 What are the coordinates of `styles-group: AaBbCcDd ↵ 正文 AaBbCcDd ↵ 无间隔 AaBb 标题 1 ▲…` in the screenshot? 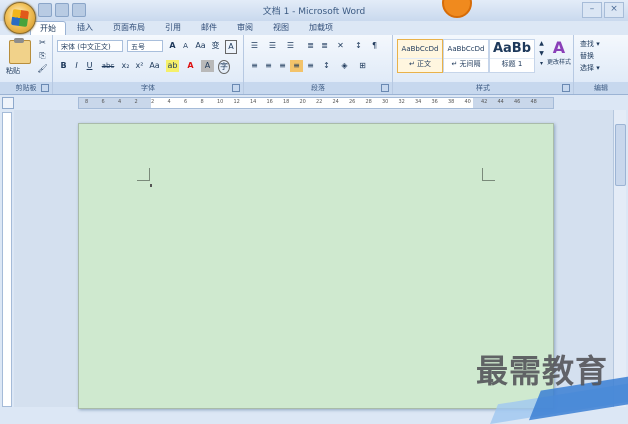 It's located at (483, 64).